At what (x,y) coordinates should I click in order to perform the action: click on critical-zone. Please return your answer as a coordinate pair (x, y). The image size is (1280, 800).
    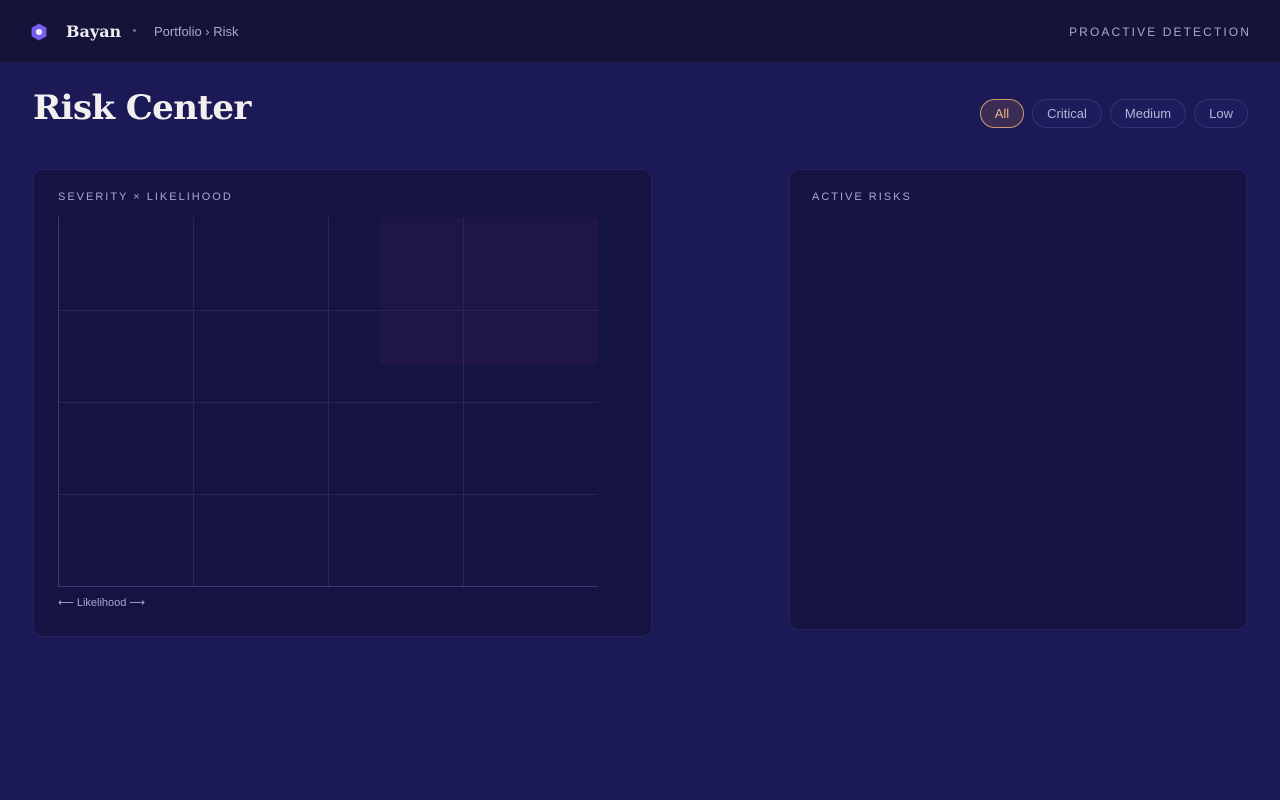
    Looking at the image, I should click on (489, 291).